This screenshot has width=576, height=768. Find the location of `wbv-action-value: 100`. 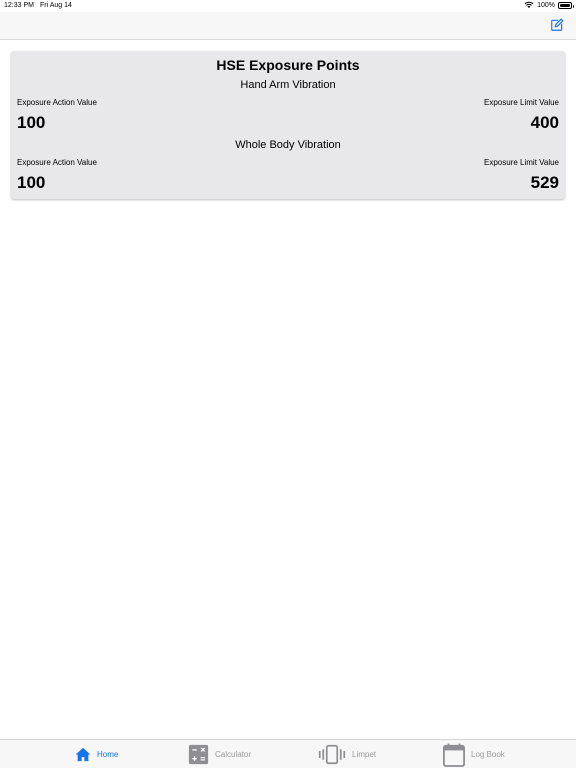

wbv-action-value: 100 is located at coordinates (31, 182).